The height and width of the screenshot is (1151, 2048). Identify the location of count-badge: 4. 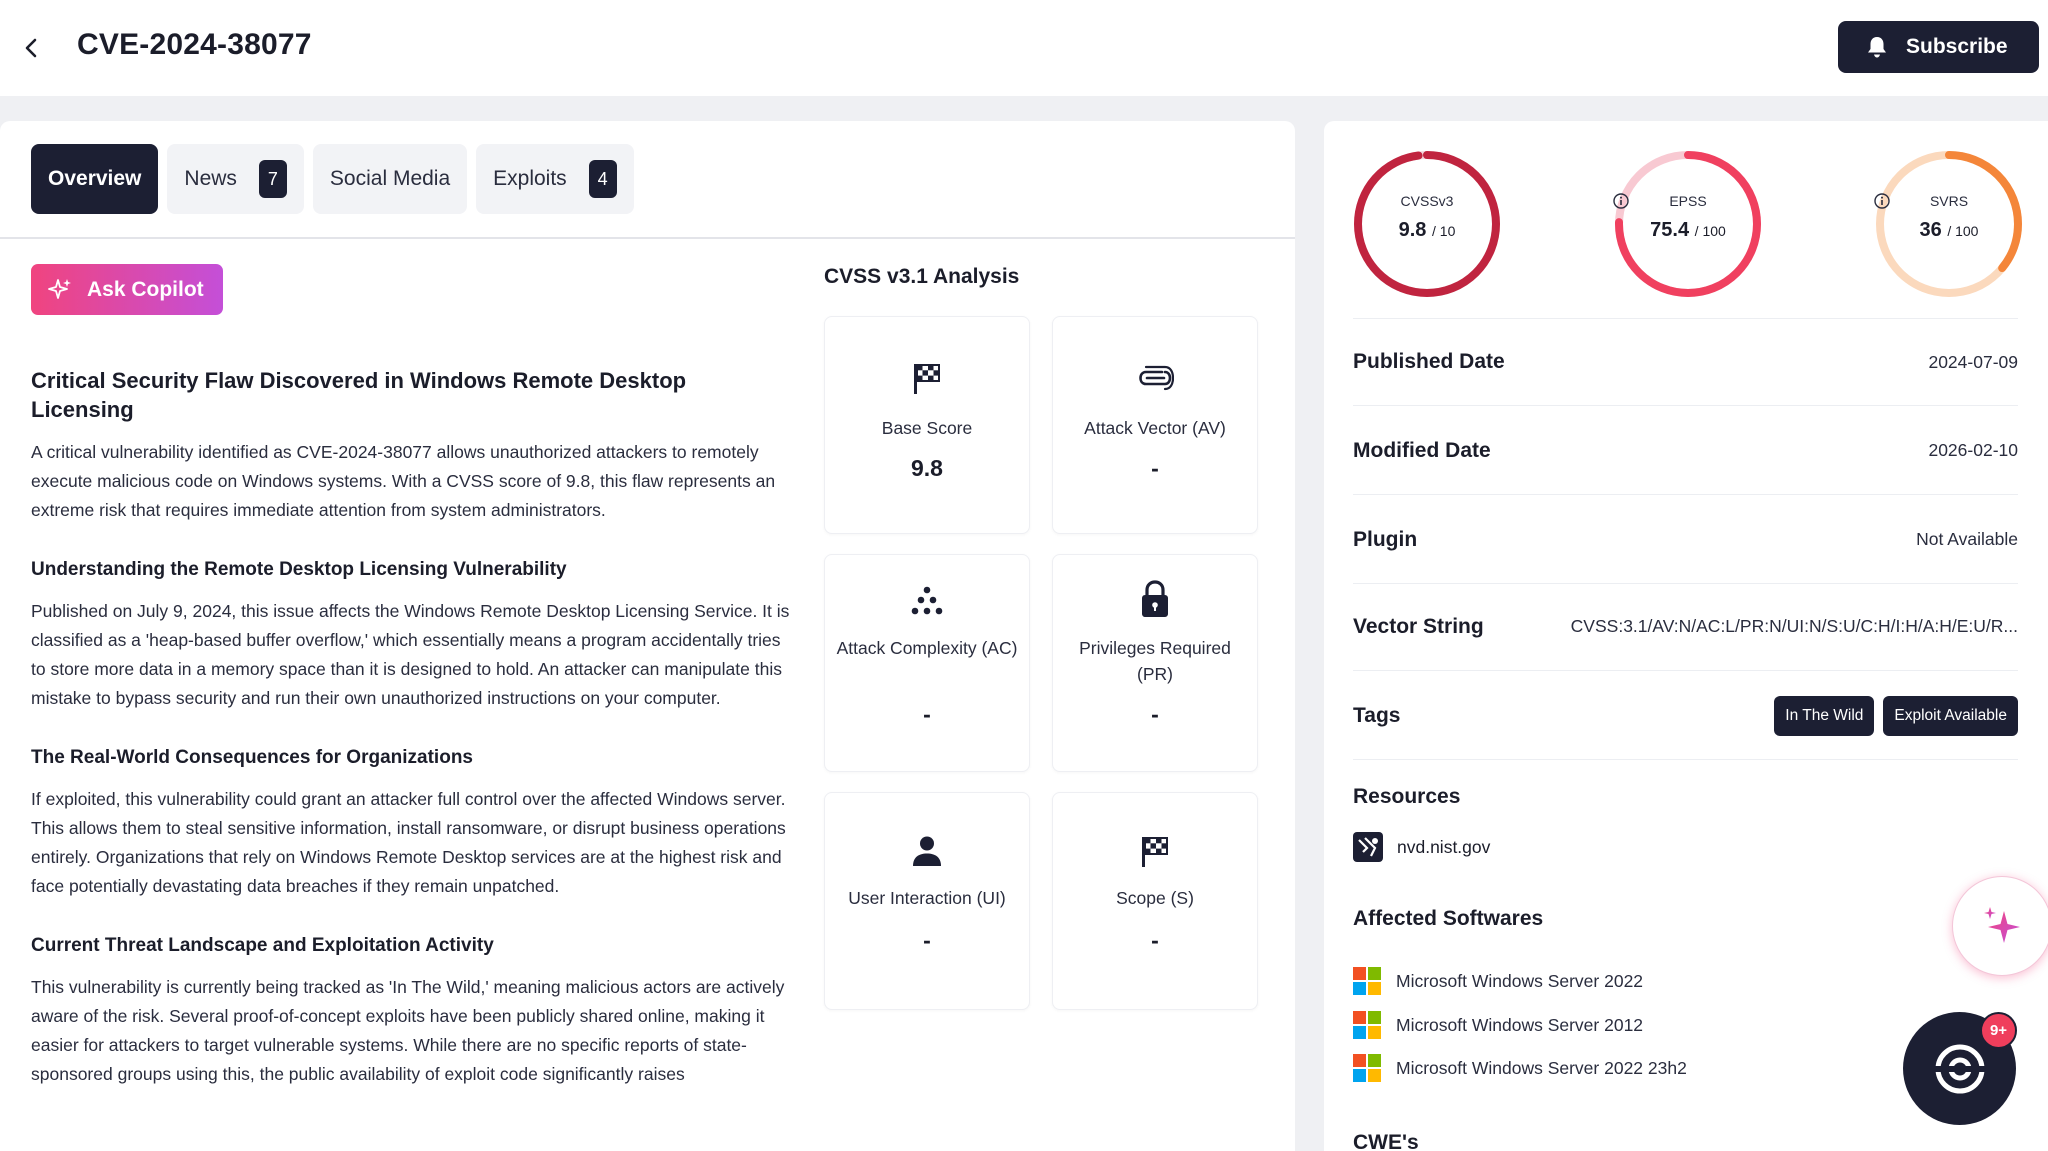
(602, 179).